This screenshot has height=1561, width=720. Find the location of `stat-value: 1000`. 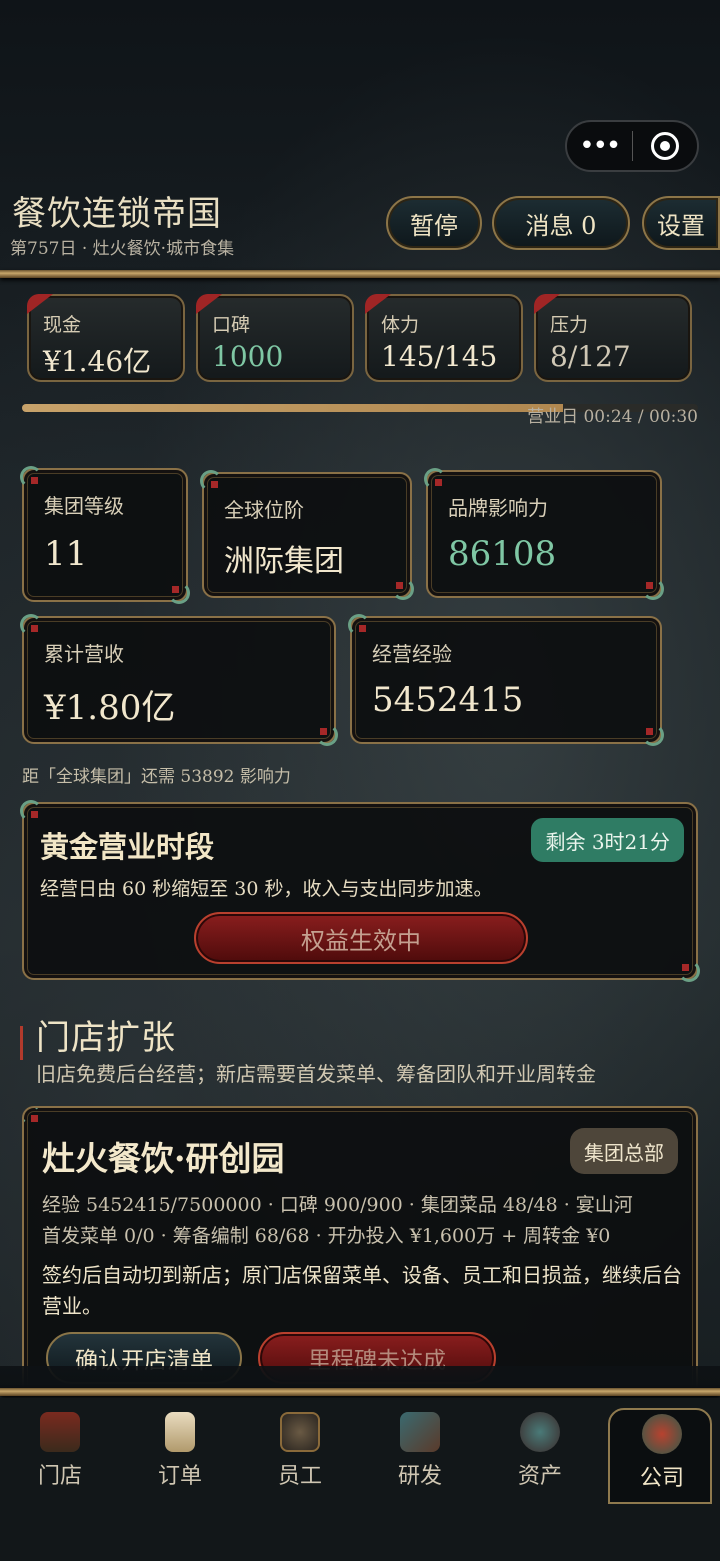

stat-value: 1000 is located at coordinates (248, 356).